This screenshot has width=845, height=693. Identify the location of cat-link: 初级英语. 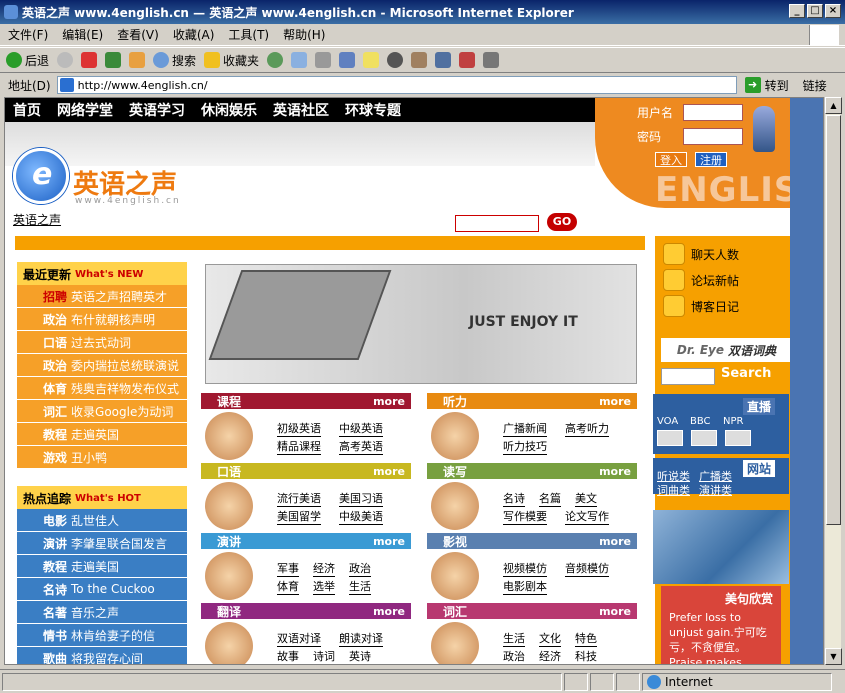
(299, 428).